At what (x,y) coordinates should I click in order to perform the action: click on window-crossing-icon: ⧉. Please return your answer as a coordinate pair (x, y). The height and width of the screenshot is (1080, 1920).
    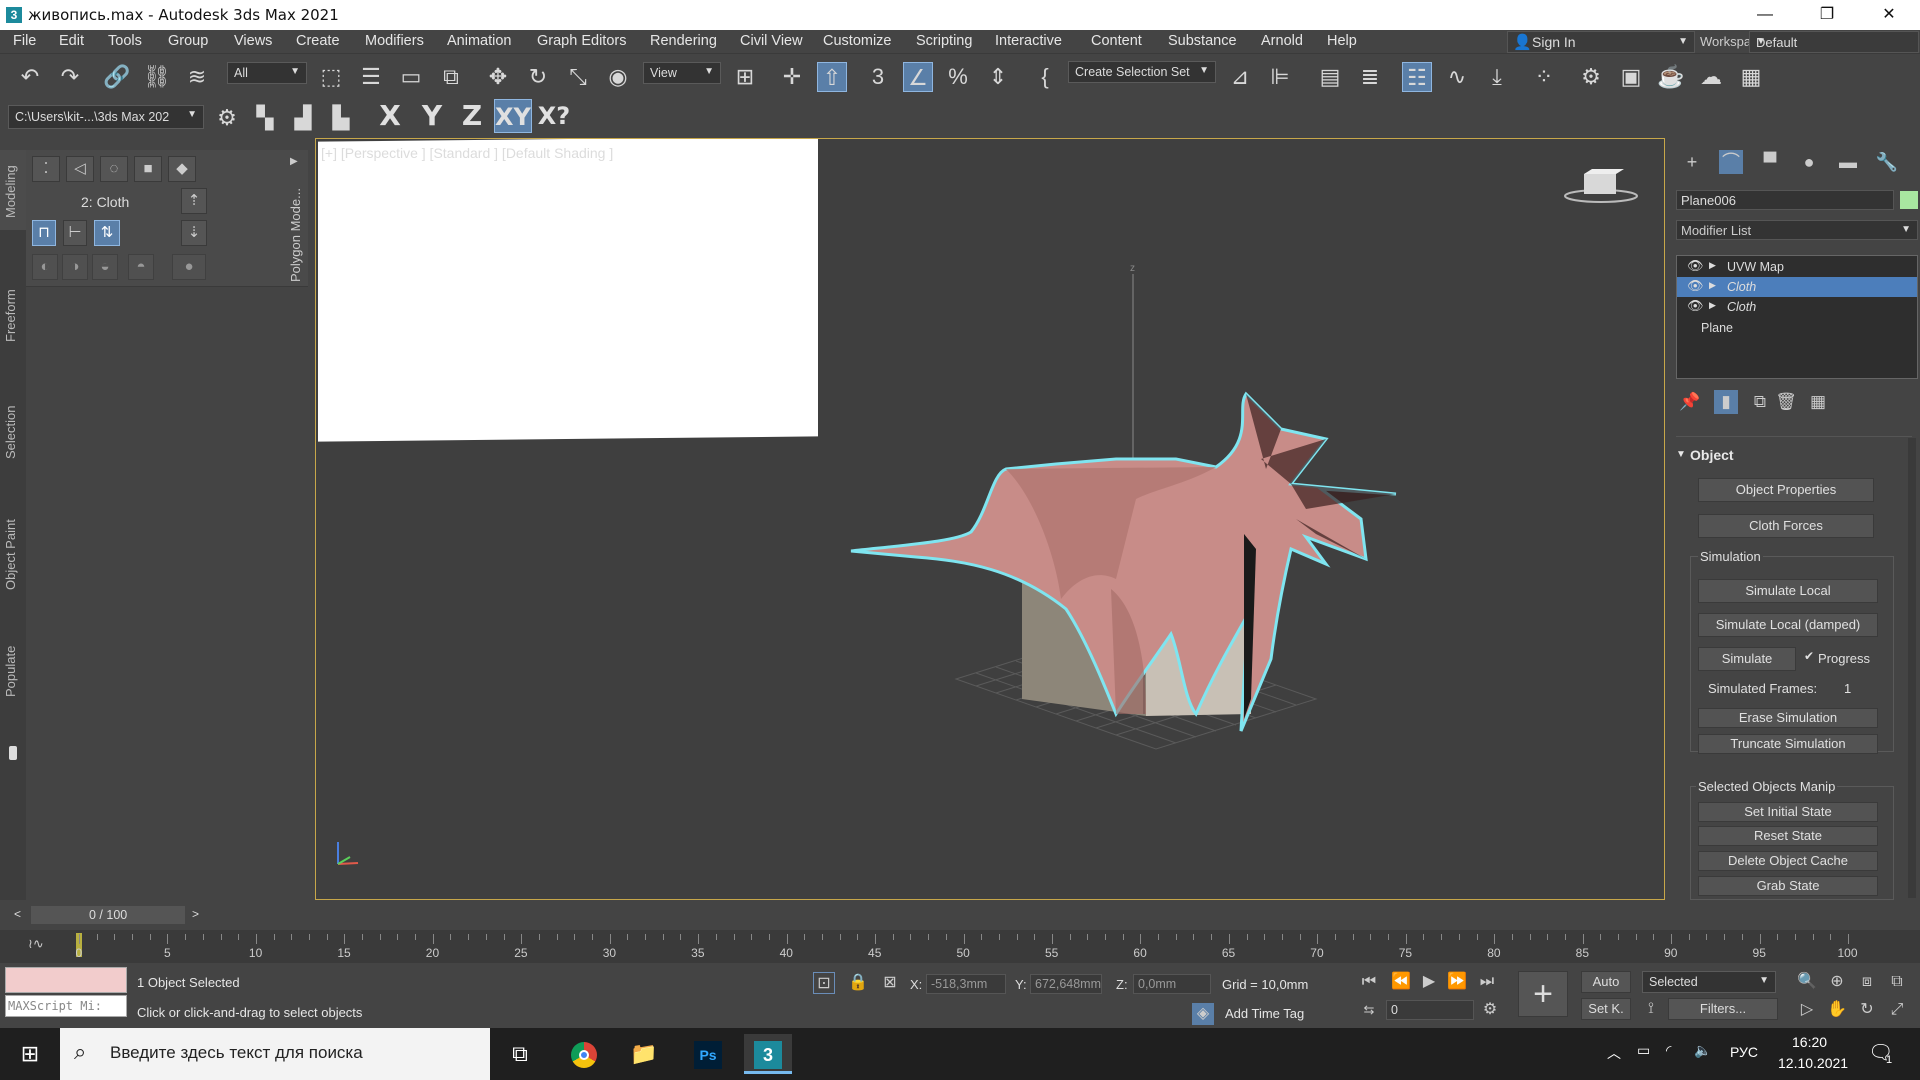
    Looking at the image, I should click on (451, 77).